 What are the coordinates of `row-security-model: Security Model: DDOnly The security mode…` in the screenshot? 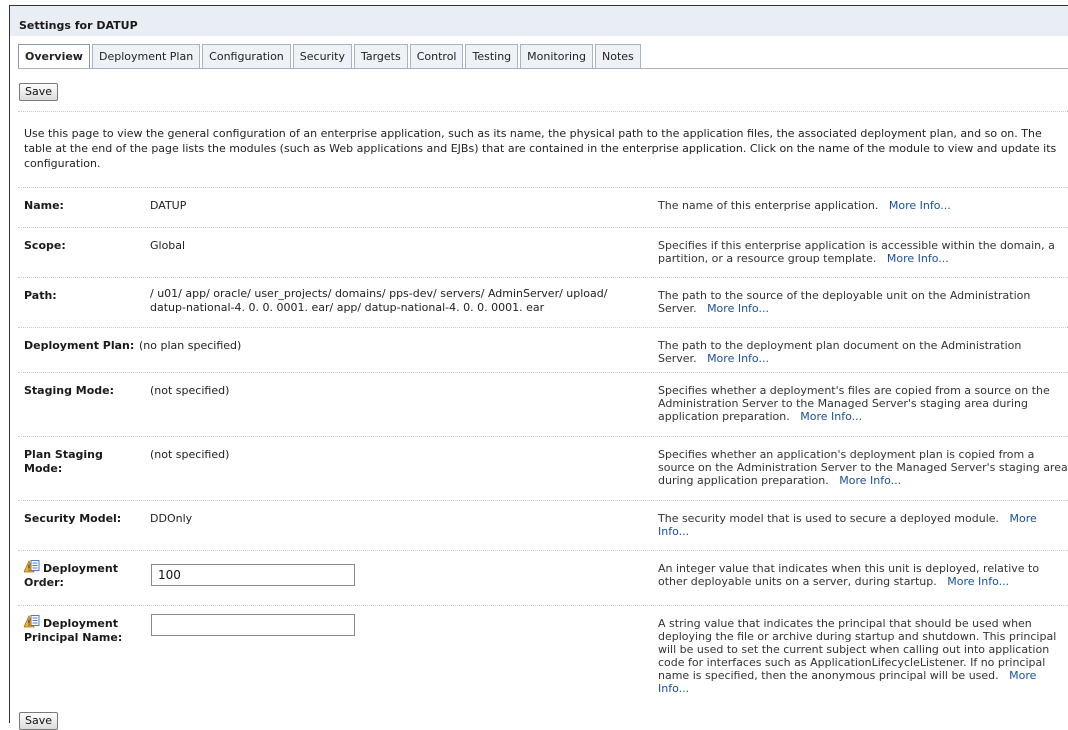 It's located at (543, 525).